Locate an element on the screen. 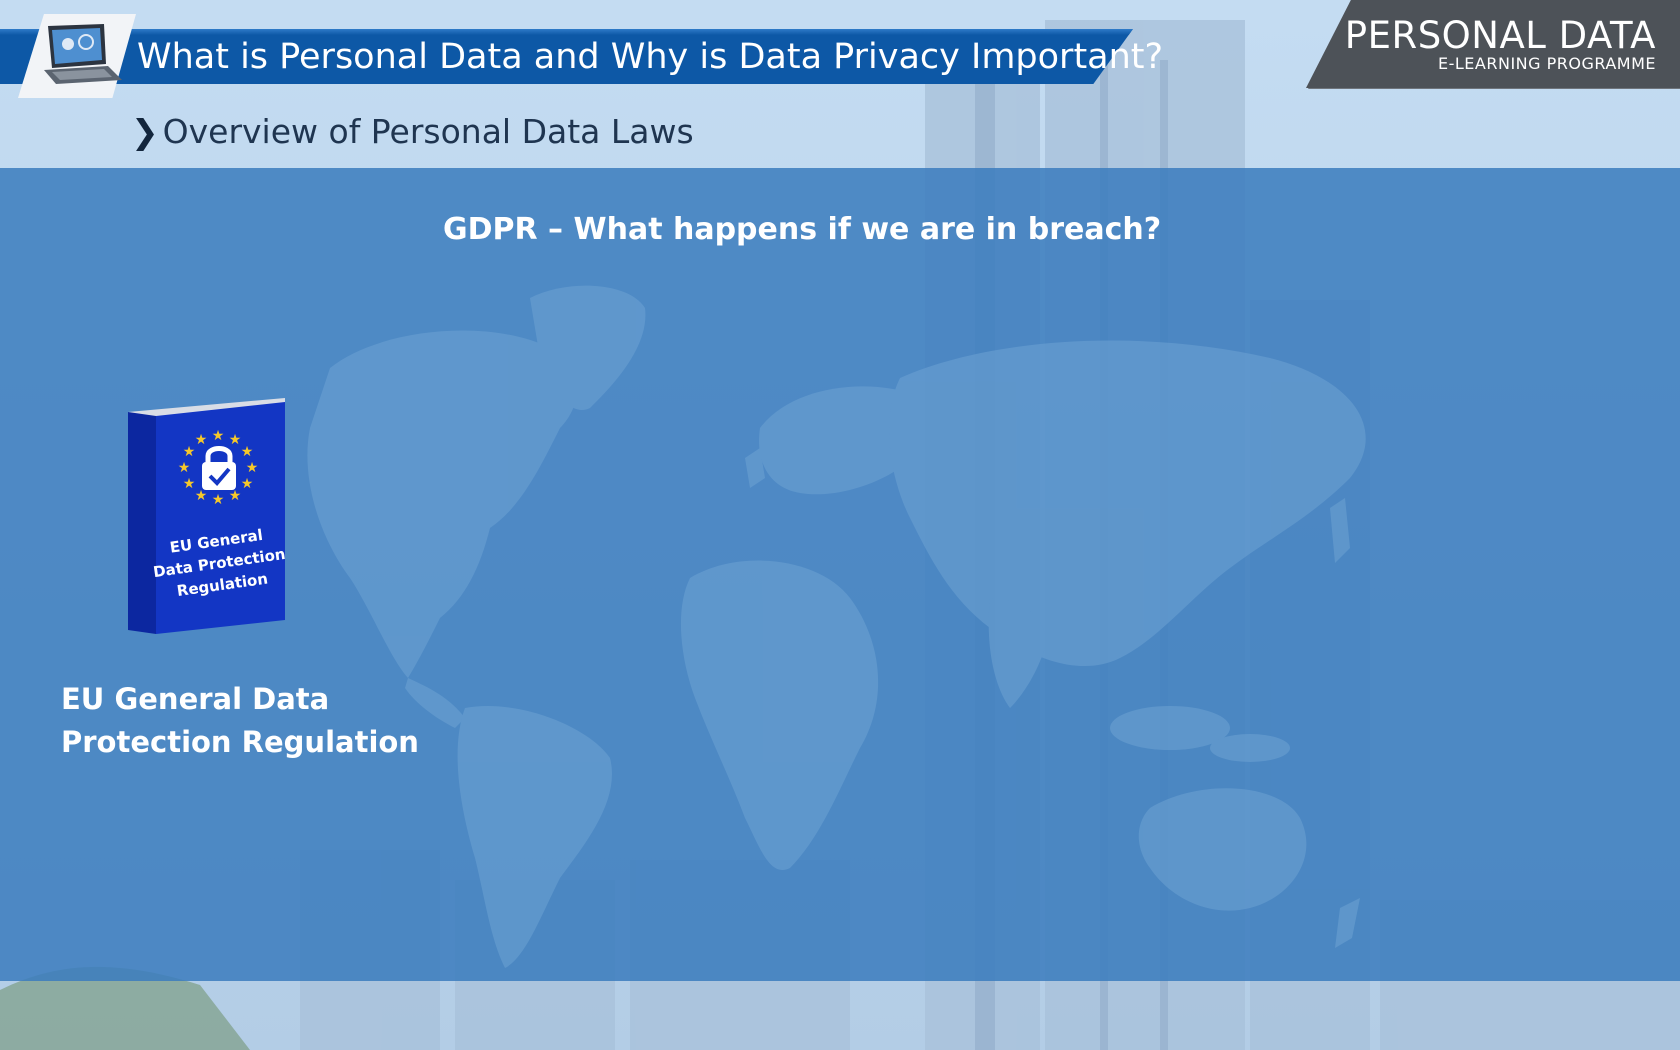 This screenshot has width=1680, height=1050. brand-title: PERSONAL DATA is located at coordinates (1500, 35).